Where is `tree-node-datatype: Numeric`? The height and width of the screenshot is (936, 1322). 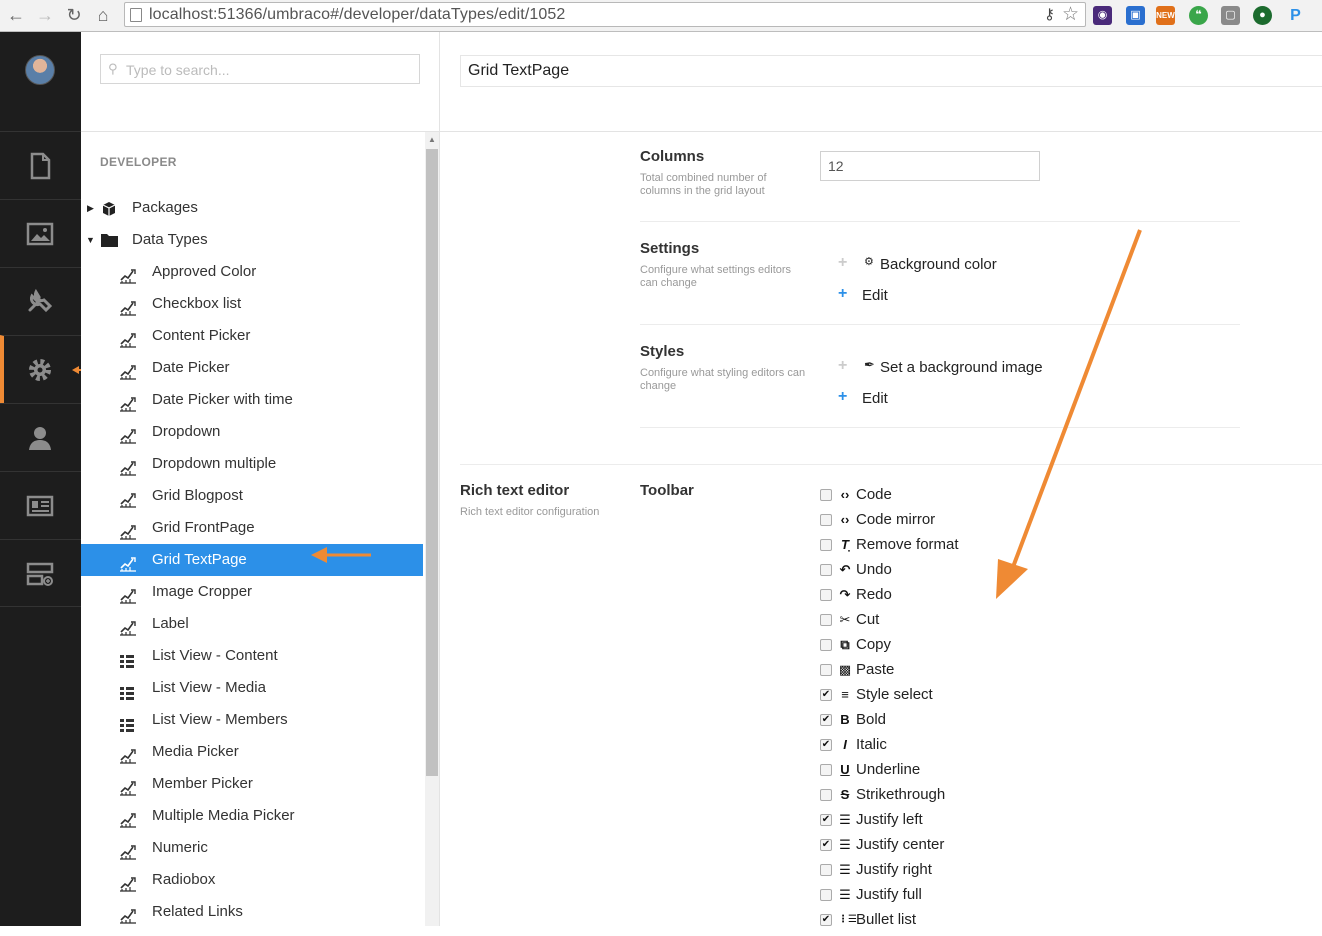 tree-node-datatype: Numeric is located at coordinates (252, 848).